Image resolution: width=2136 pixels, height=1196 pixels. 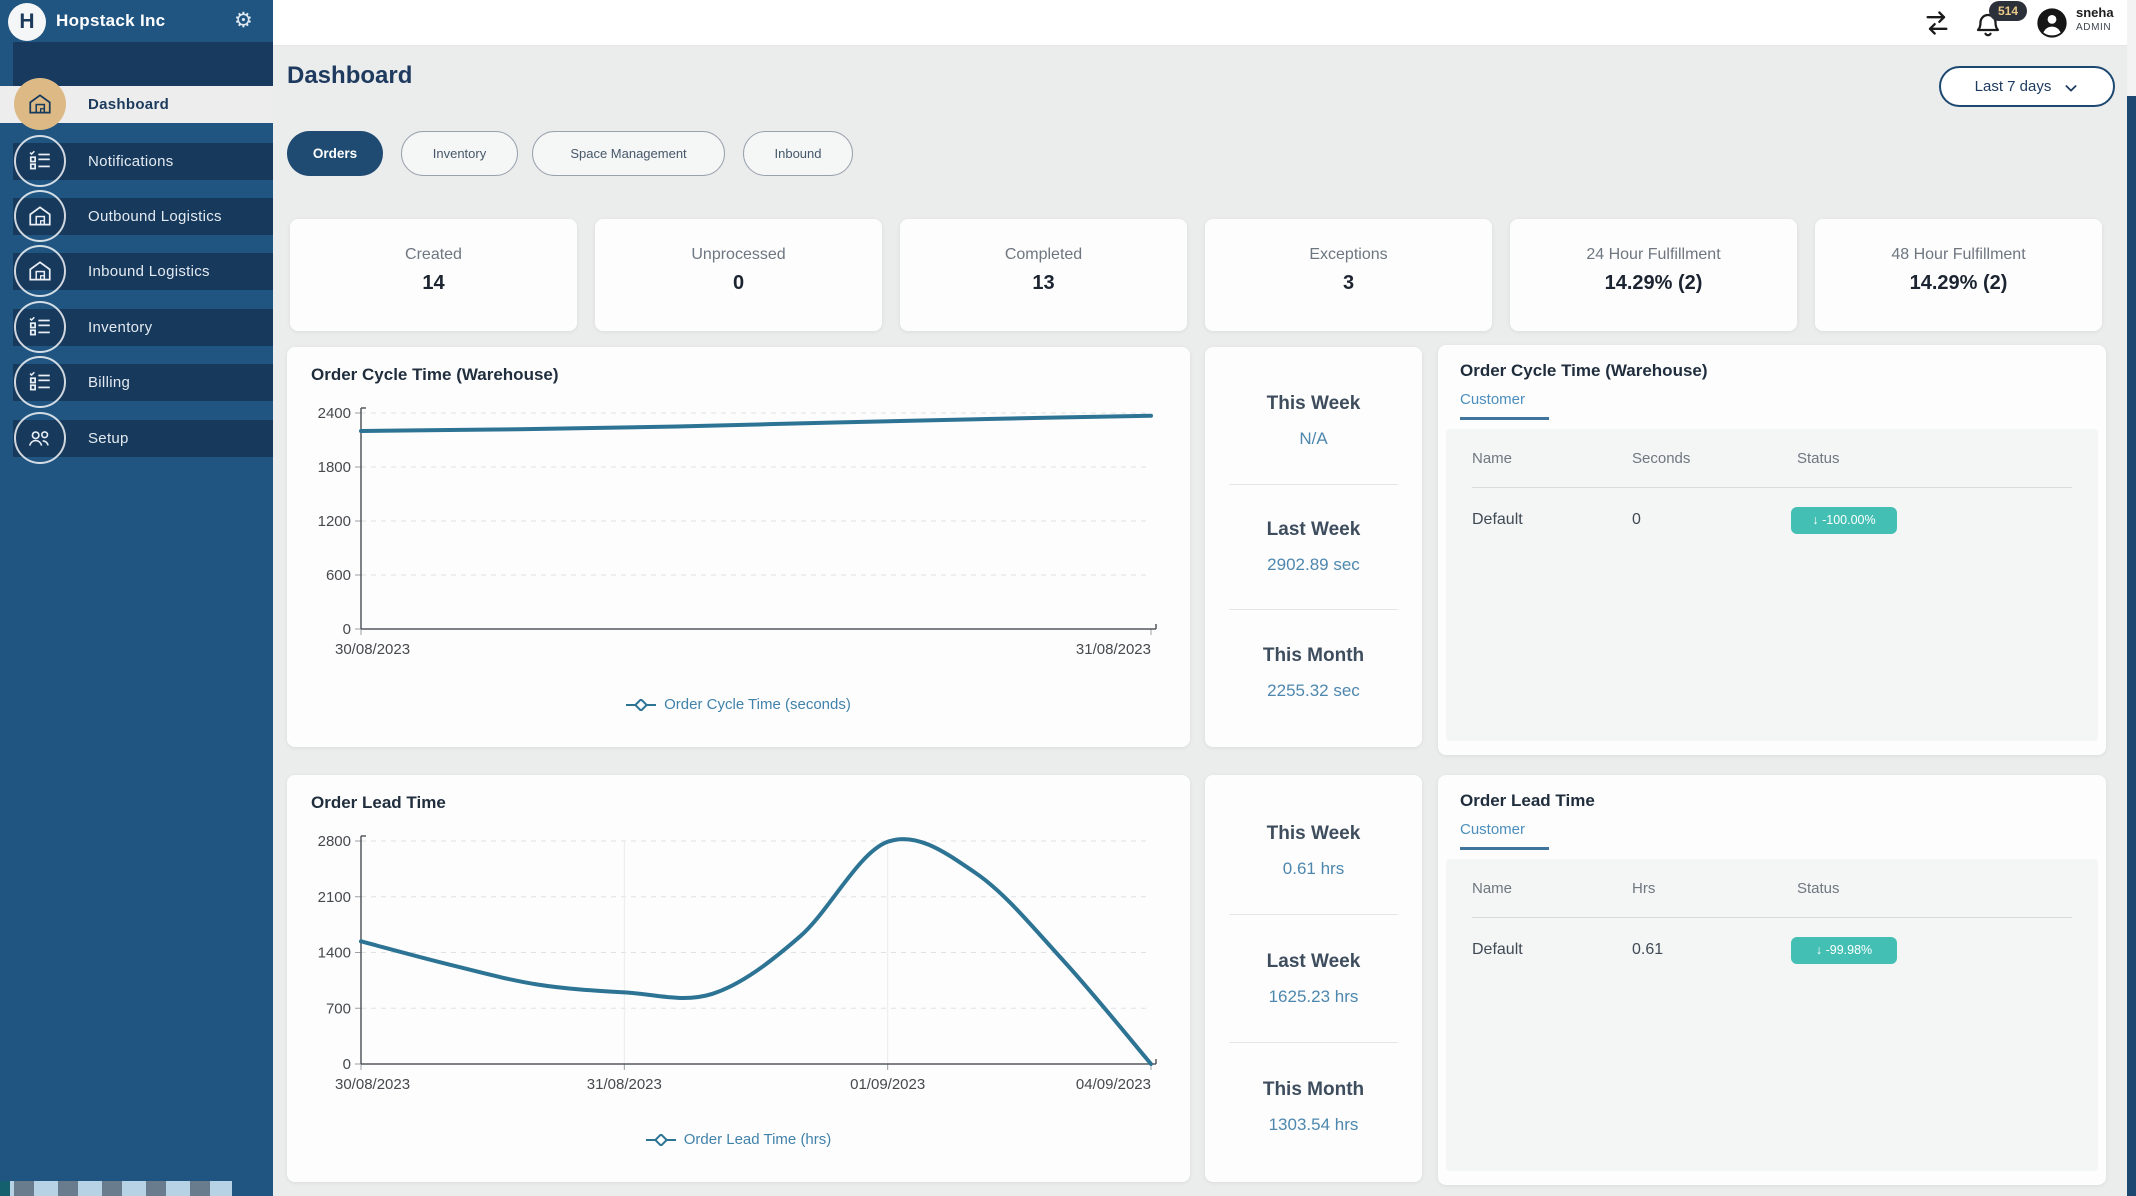 I want to click on stat-label: Unprocessed, so click(x=738, y=254).